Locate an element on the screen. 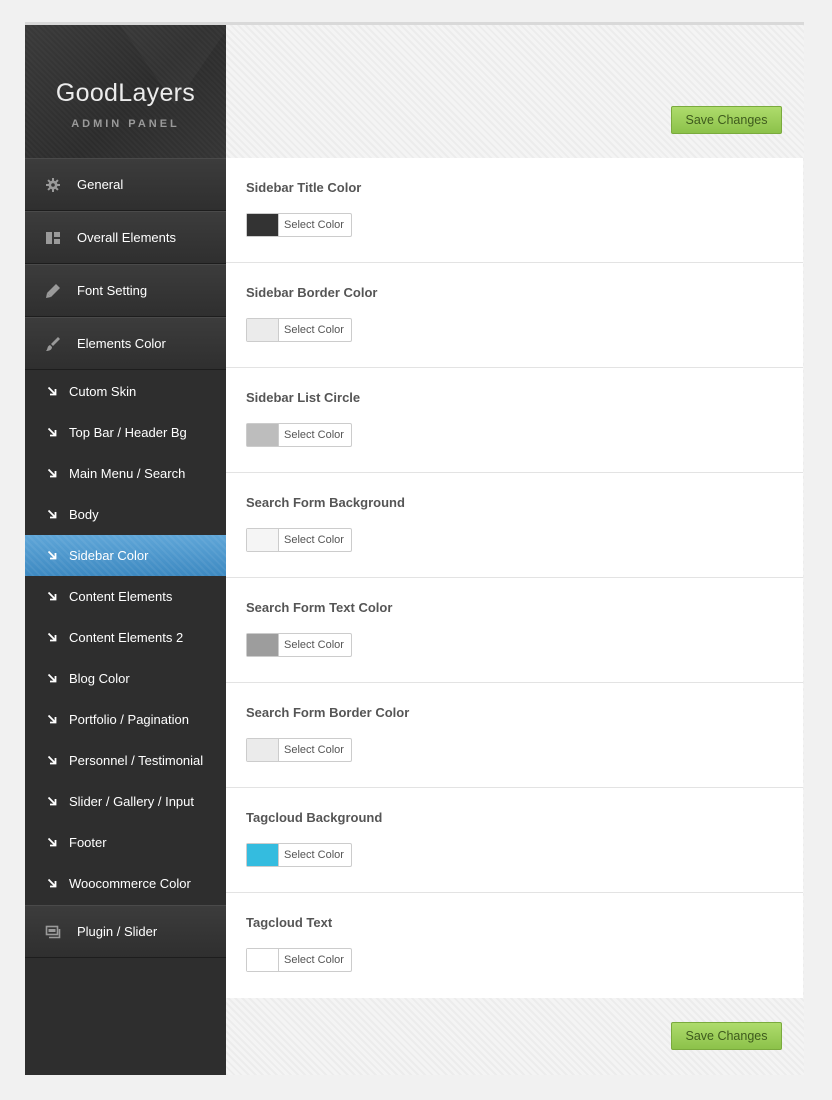 The height and width of the screenshot is (1100, 832). logo: GoodLayers ADMIN PANEL is located at coordinates (125, 91).